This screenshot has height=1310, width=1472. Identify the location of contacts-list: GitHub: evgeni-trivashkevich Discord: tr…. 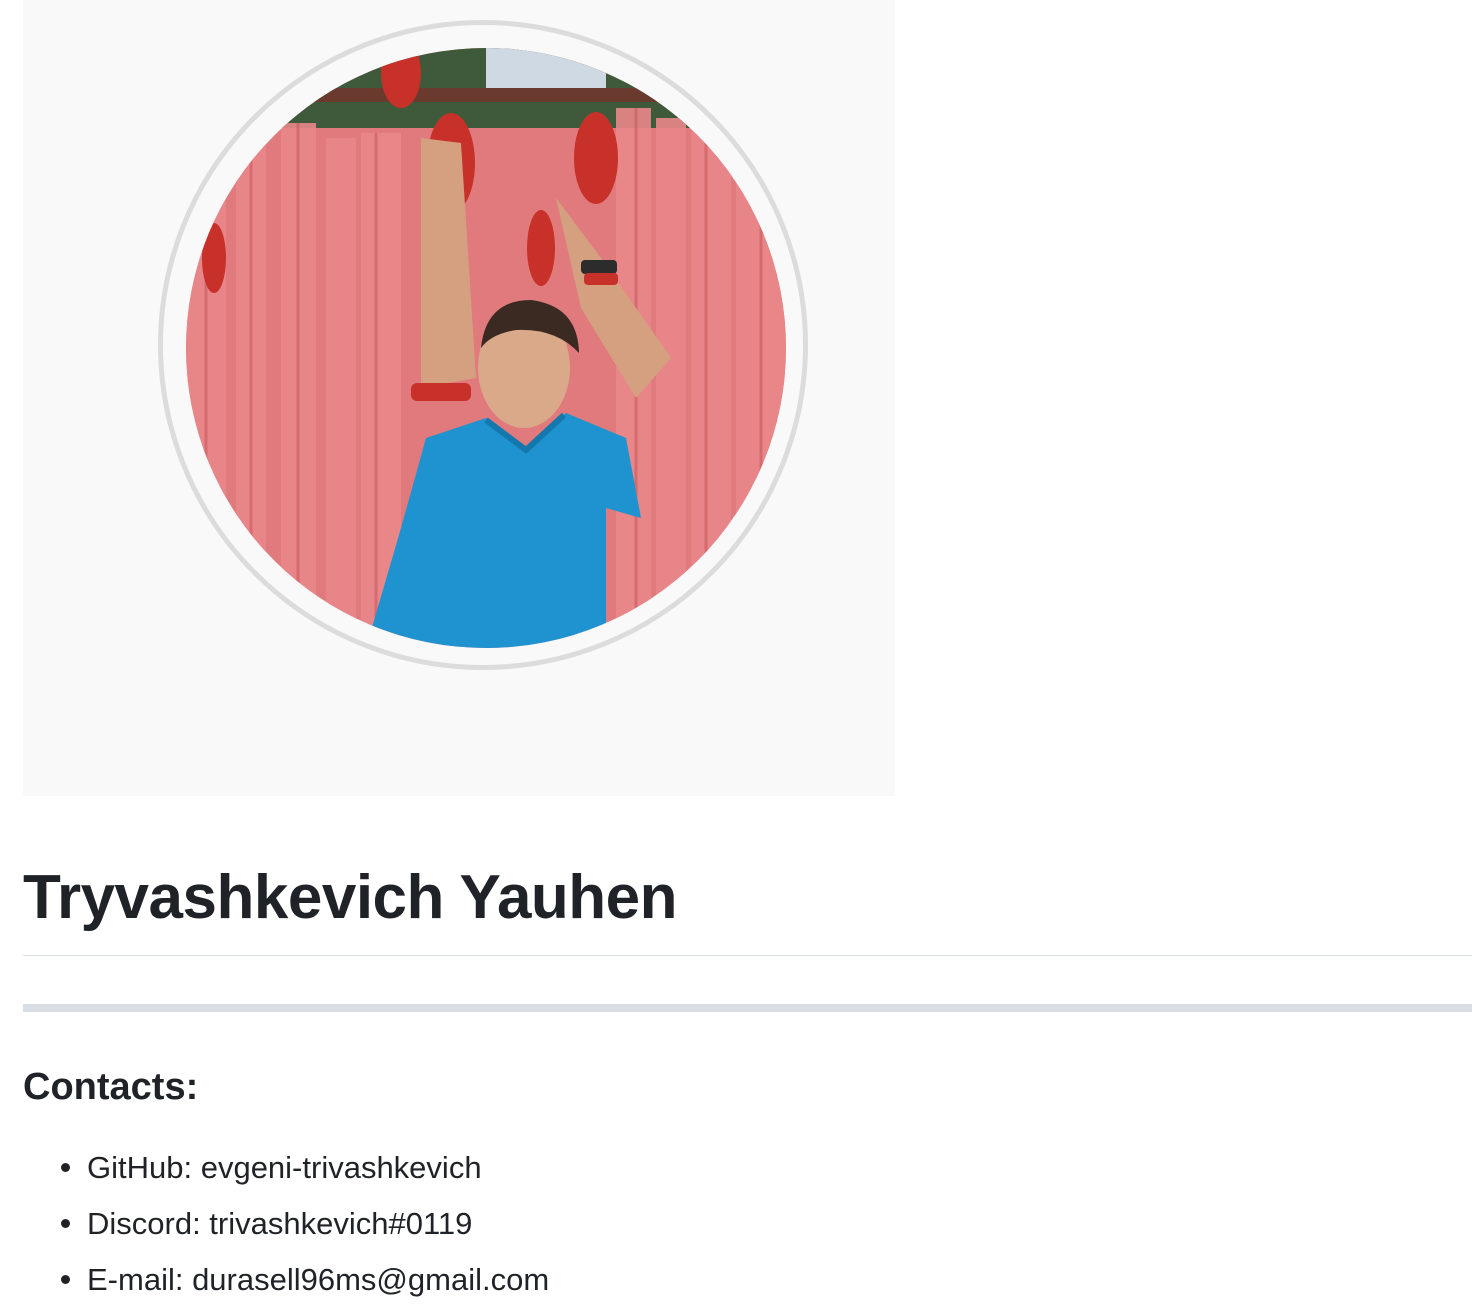
(286, 1226).